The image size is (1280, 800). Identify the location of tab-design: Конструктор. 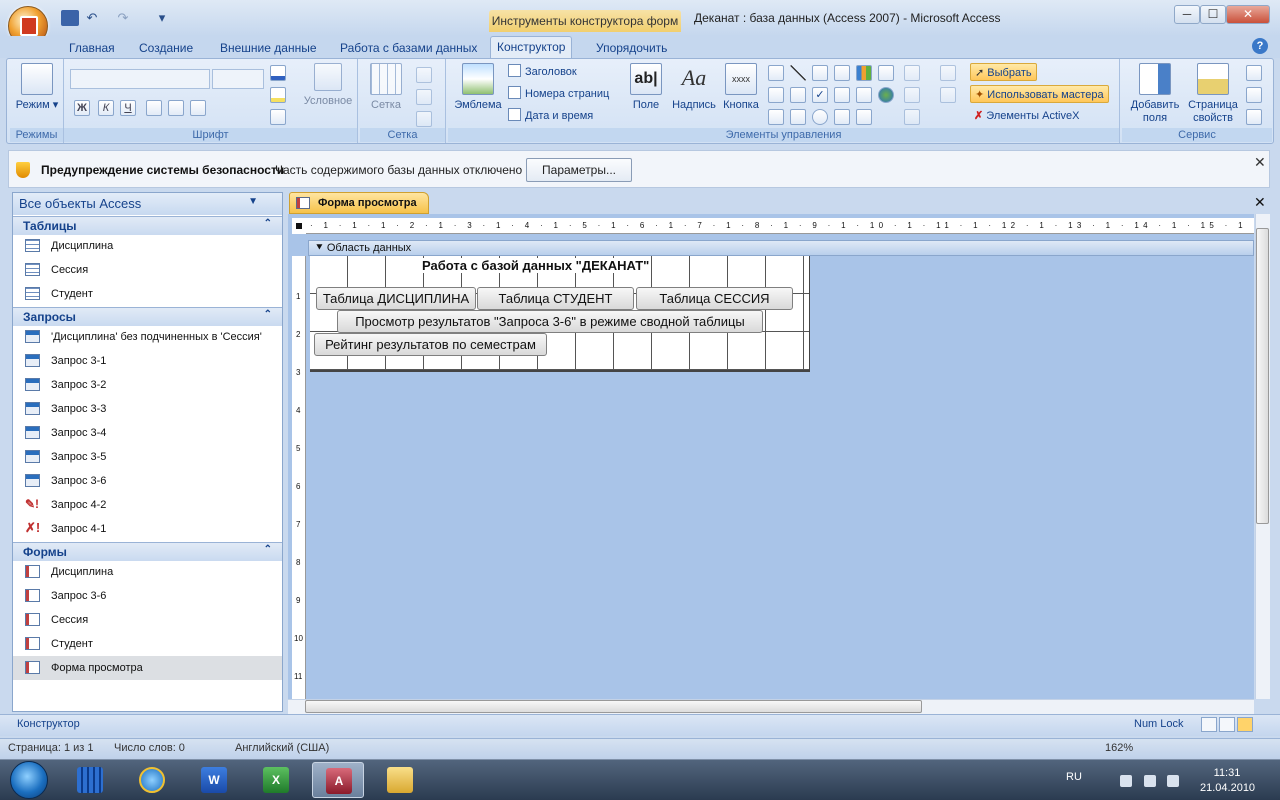
(531, 47).